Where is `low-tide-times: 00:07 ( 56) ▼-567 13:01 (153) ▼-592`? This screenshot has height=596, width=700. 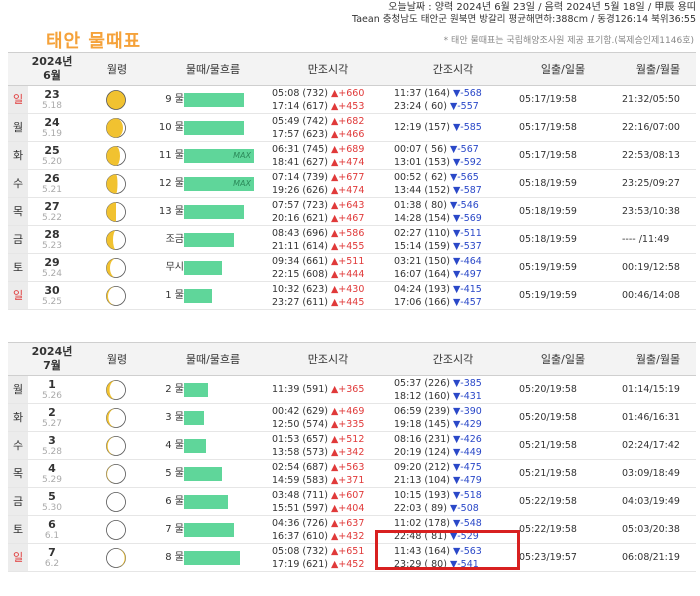
low-tide-times: 00:07 ( 56) ▼-567 13:01 (153) ▼-592 is located at coordinates (438, 156).